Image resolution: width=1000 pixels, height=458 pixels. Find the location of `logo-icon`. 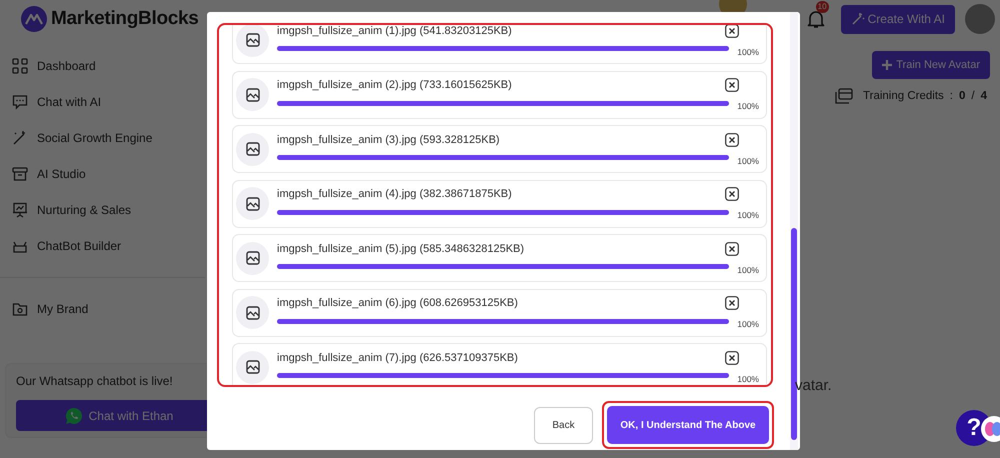

logo-icon is located at coordinates (34, 19).